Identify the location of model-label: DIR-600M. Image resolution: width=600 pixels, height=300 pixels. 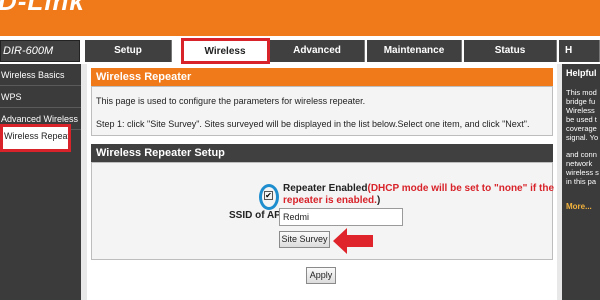
(40, 51).